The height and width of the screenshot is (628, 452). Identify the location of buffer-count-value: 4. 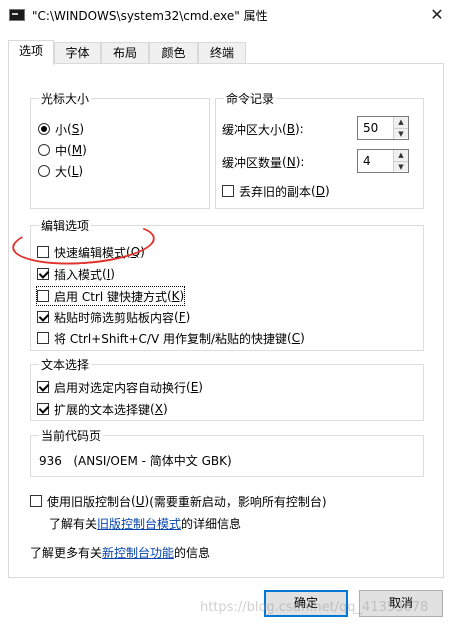
(367, 161).